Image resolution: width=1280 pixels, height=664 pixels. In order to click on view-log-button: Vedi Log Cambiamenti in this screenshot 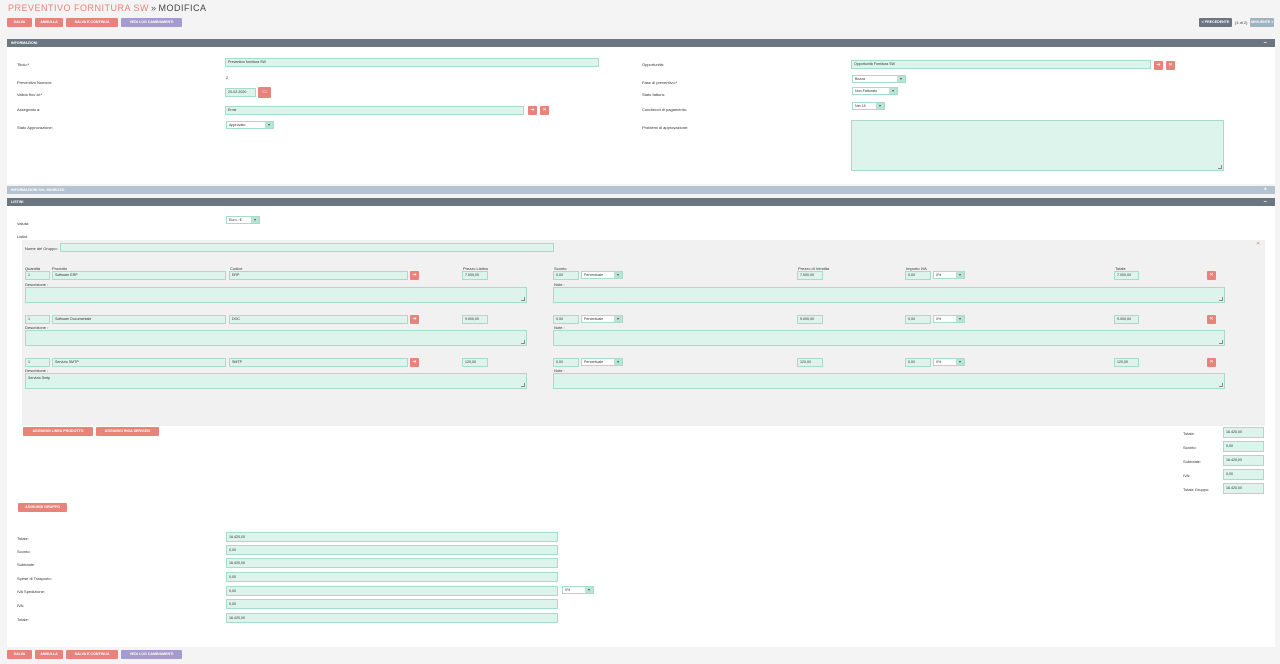, I will do `click(151, 22)`.